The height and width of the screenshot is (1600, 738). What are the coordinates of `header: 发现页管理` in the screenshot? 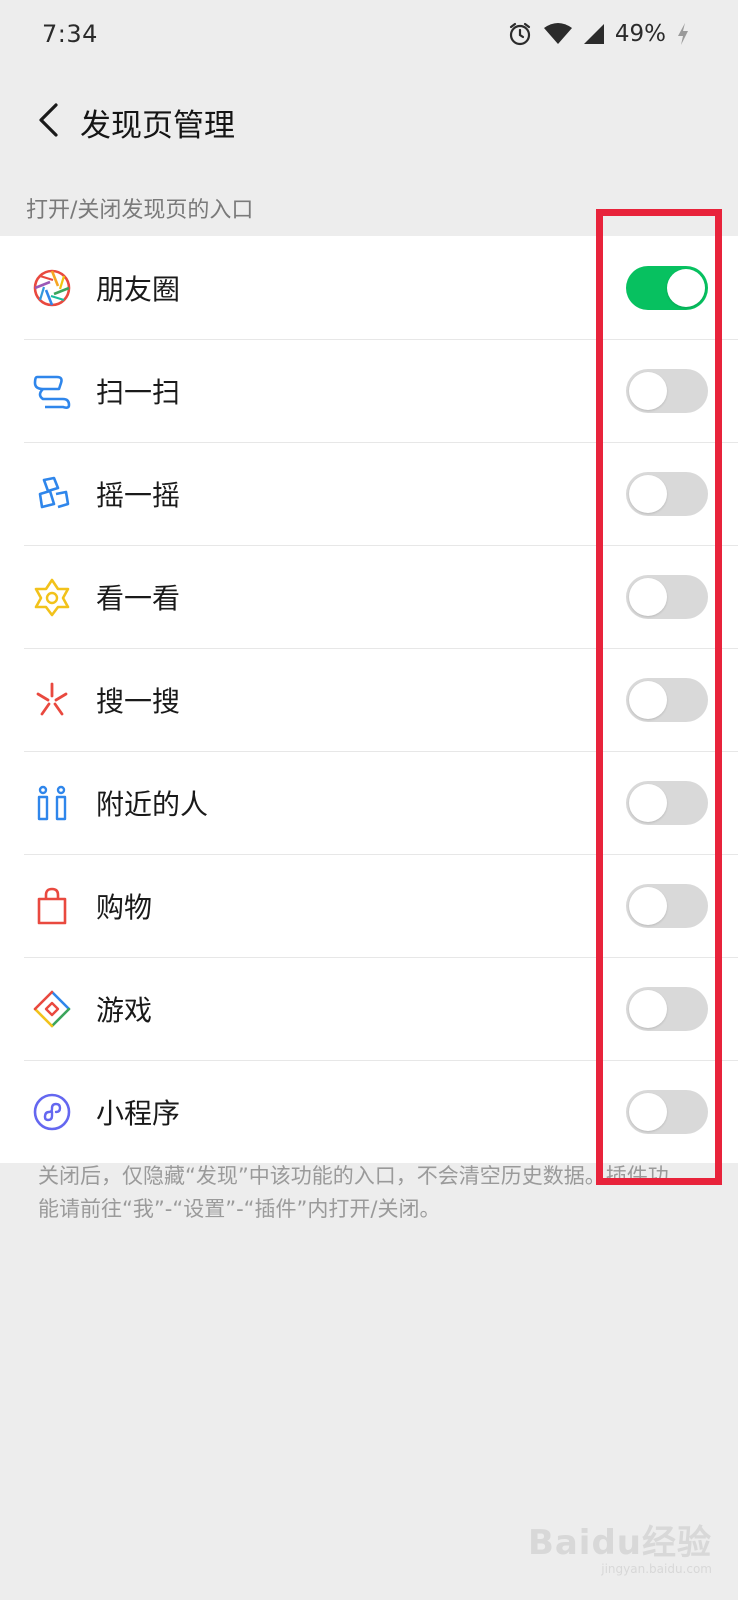 It's located at (369, 122).